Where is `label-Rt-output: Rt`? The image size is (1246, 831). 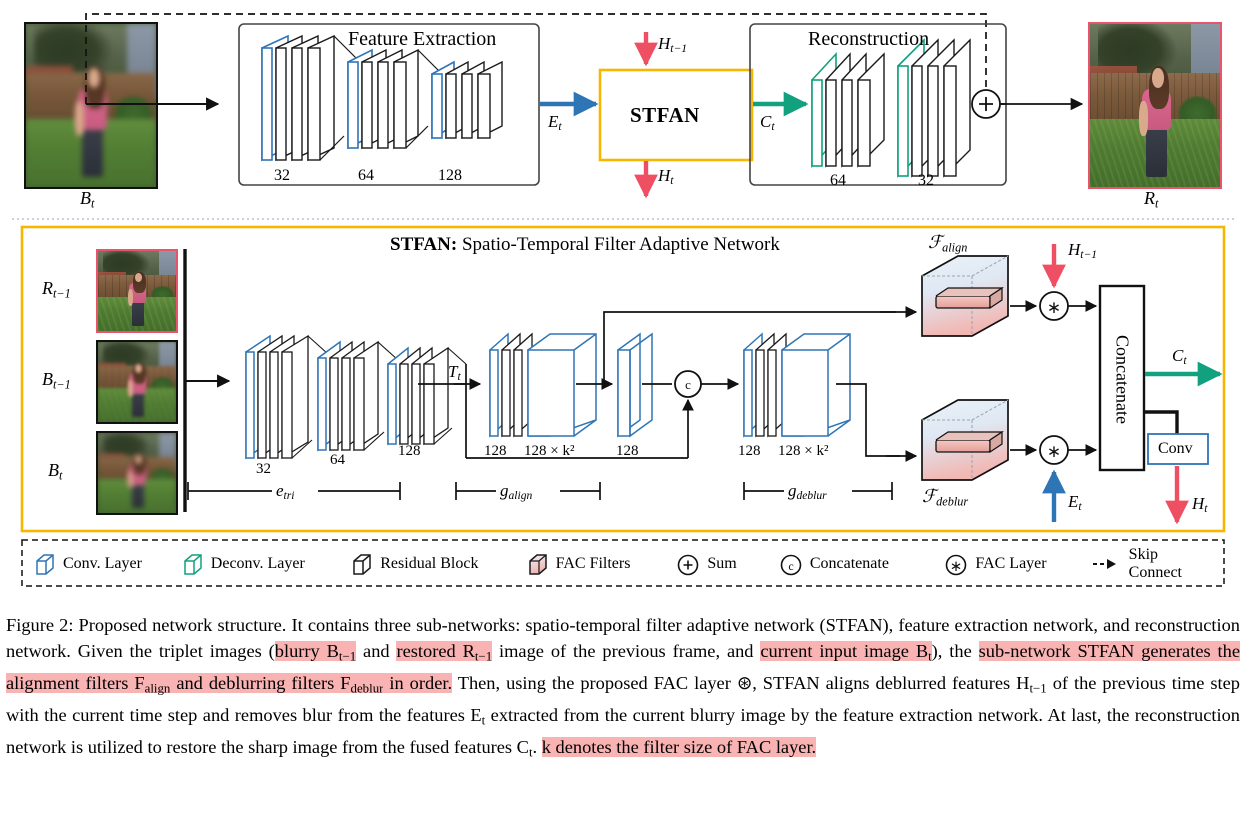
label-Rt-output: Rt is located at coordinates (1151, 199).